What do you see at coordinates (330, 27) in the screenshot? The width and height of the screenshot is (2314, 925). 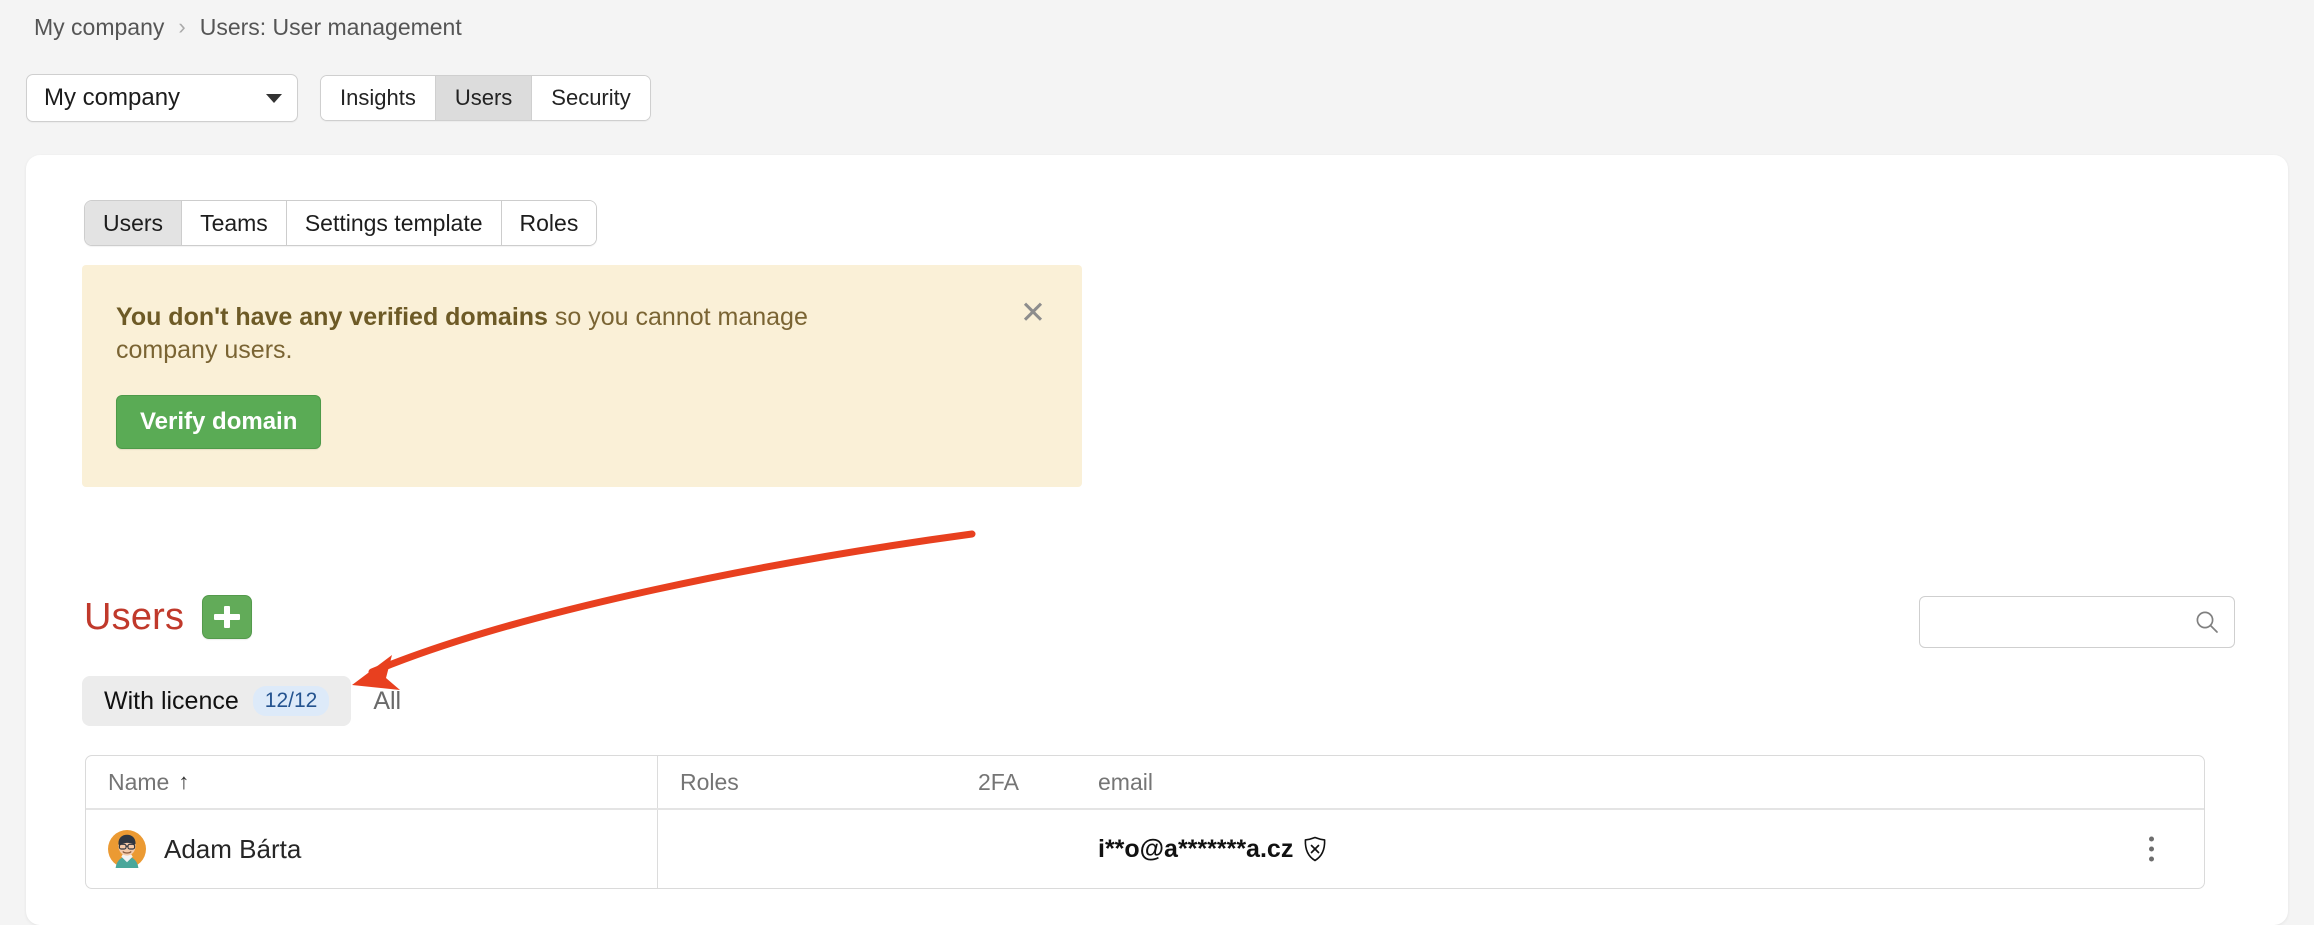 I see `breadcrumb-item-current: Users: User management` at bounding box center [330, 27].